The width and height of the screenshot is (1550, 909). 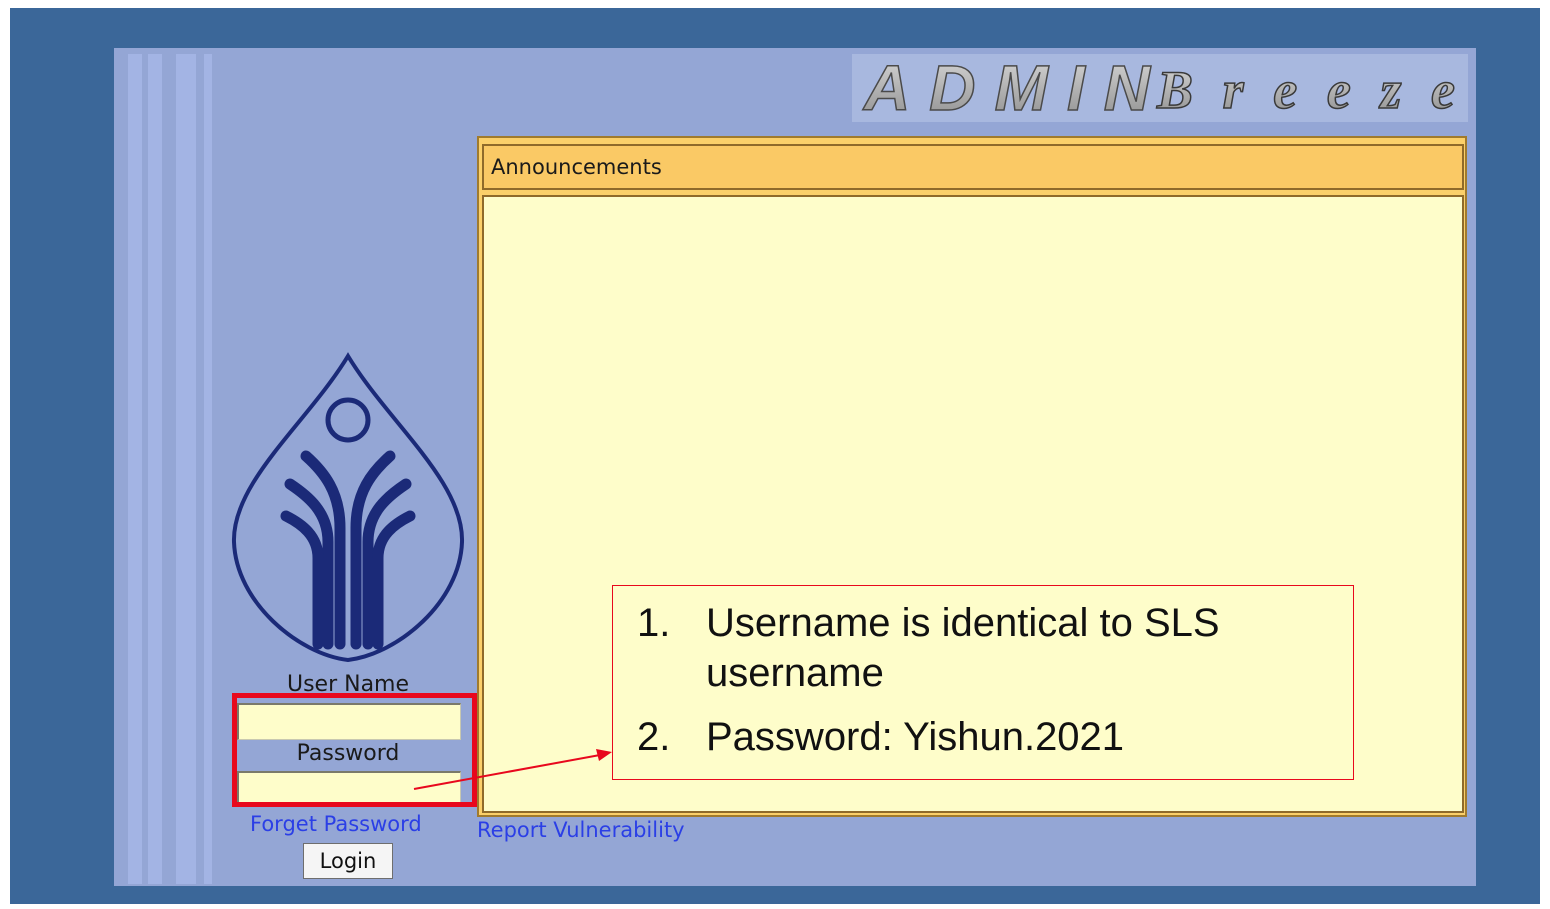 What do you see at coordinates (348, 861) in the screenshot?
I see `login-button: Login` at bounding box center [348, 861].